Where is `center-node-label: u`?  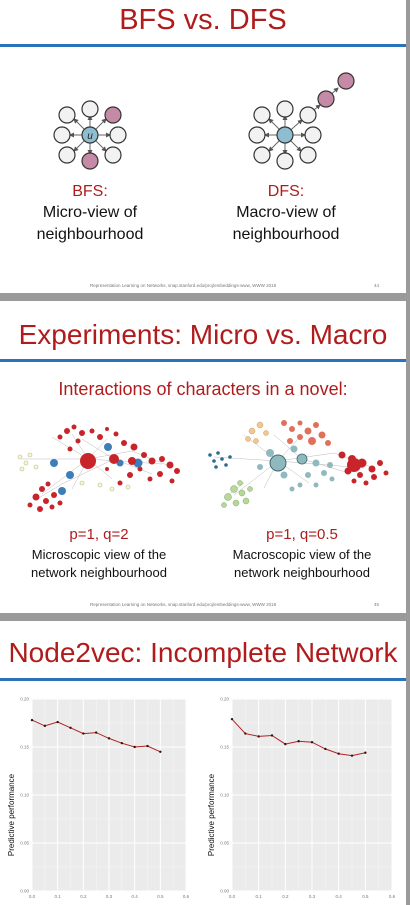 center-node-label: u is located at coordinates (90, 136).